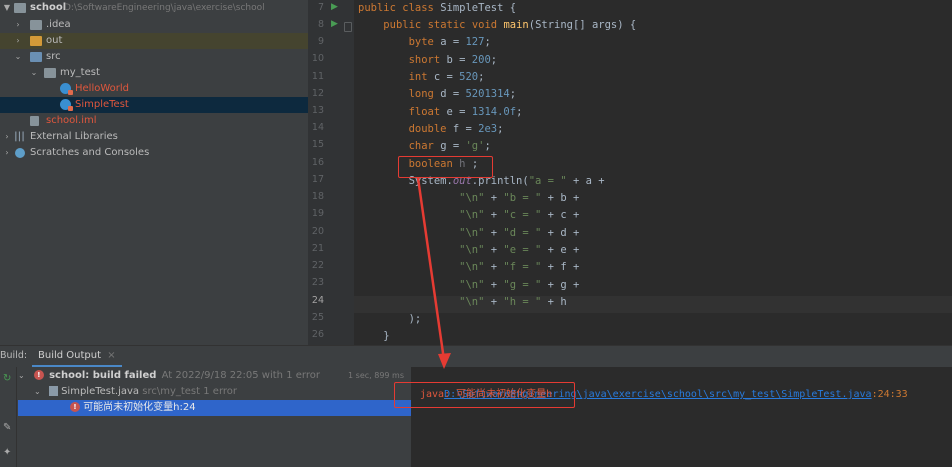  I want to click on annotation-arrow, so click(433, 273).